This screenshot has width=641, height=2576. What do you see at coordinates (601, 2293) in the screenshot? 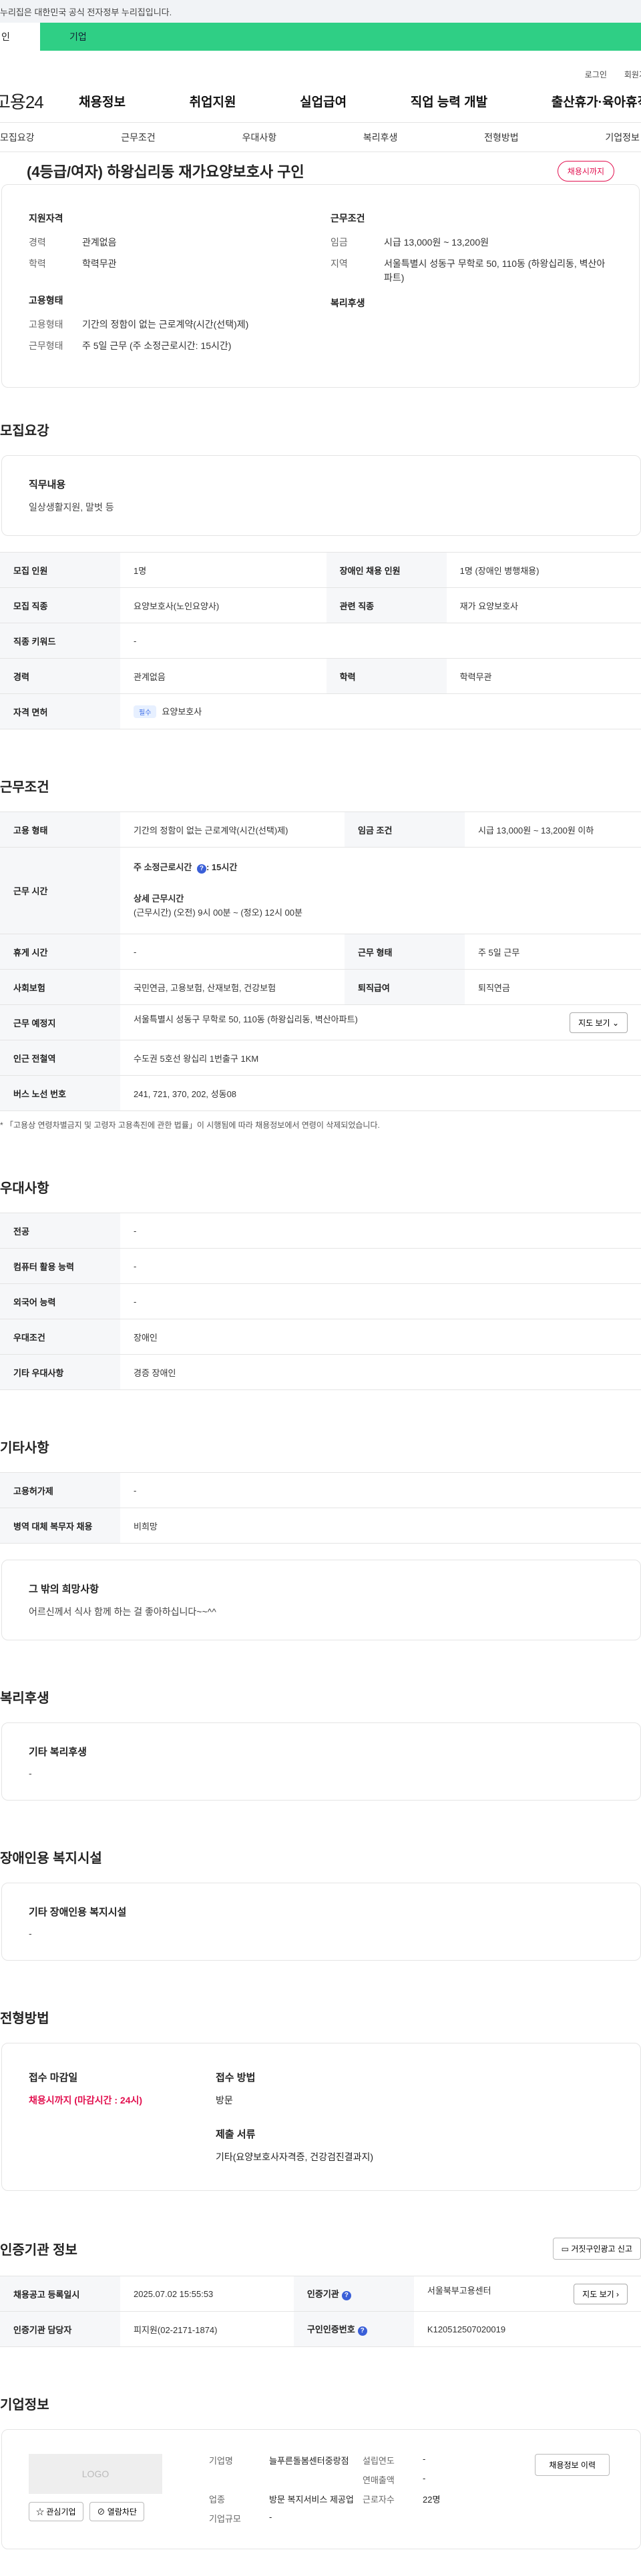
I see `cert-map-button: 지도 보기 ›` at bounding box center [601, 2293].